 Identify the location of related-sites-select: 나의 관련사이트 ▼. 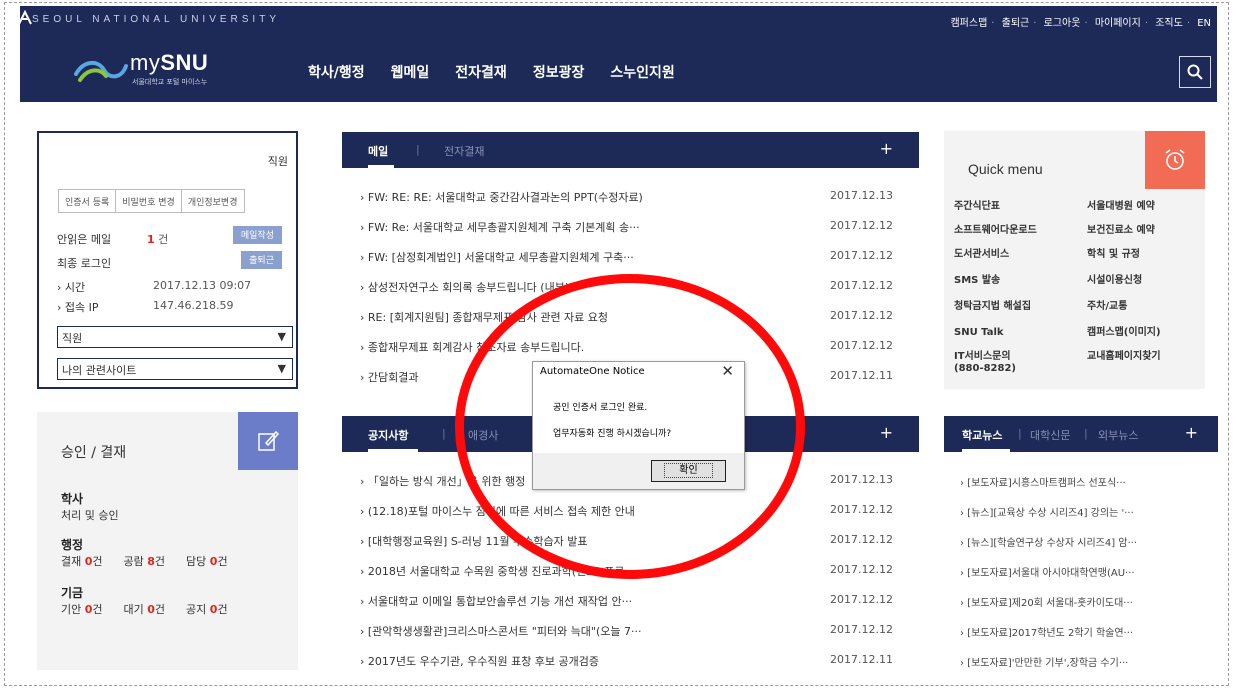
(175, 369).